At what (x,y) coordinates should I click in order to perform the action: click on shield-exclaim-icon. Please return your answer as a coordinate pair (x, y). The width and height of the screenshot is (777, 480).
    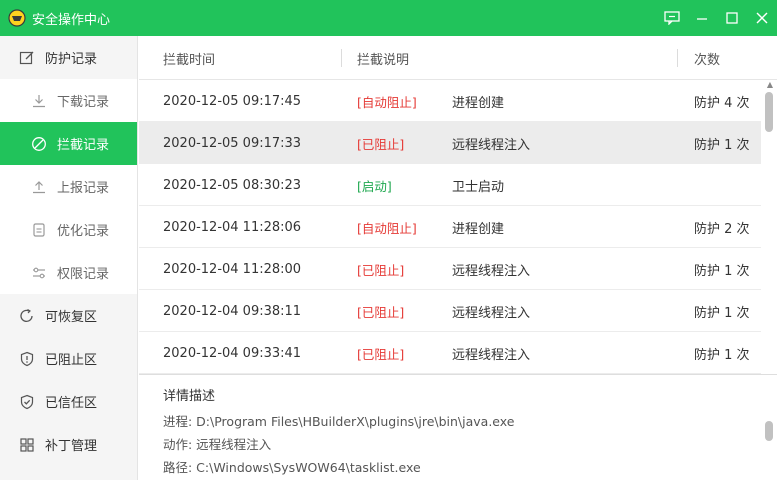
    Looking at the image, I should click on (27, 359).